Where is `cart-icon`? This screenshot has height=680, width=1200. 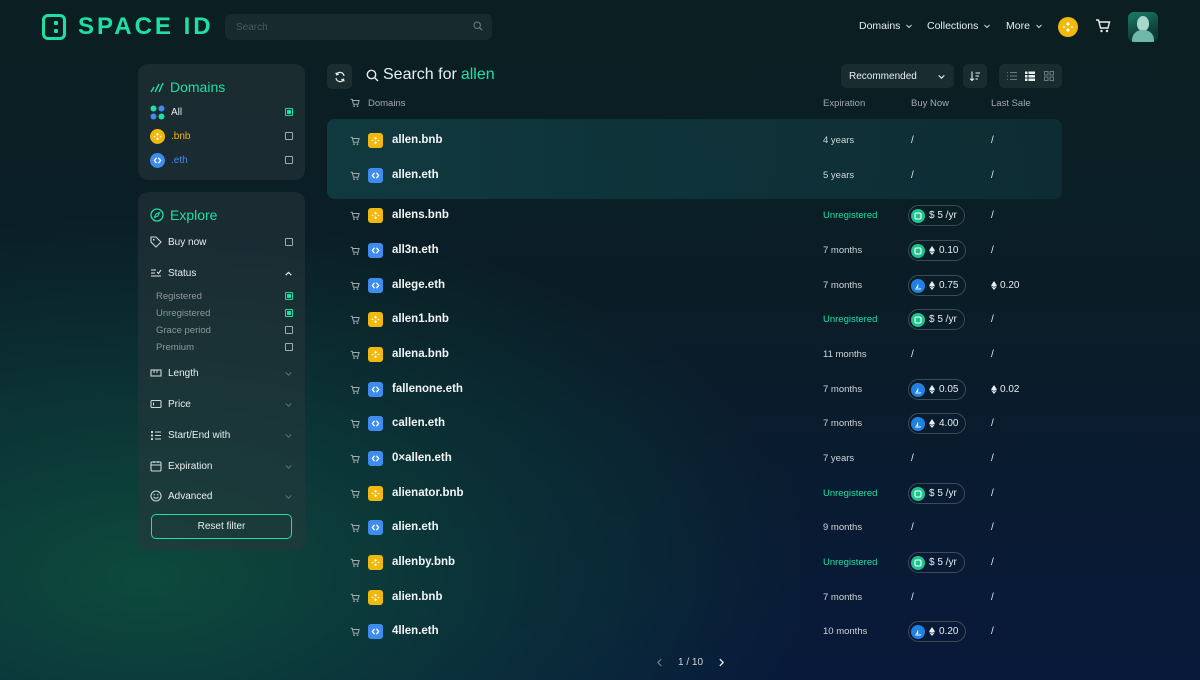 cart-icon is located at coordinates (1103, 26).